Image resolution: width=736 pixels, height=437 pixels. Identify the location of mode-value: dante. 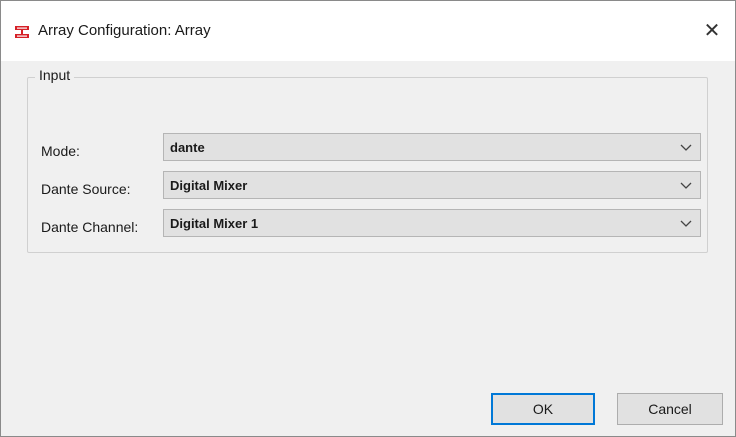
(187, 147).